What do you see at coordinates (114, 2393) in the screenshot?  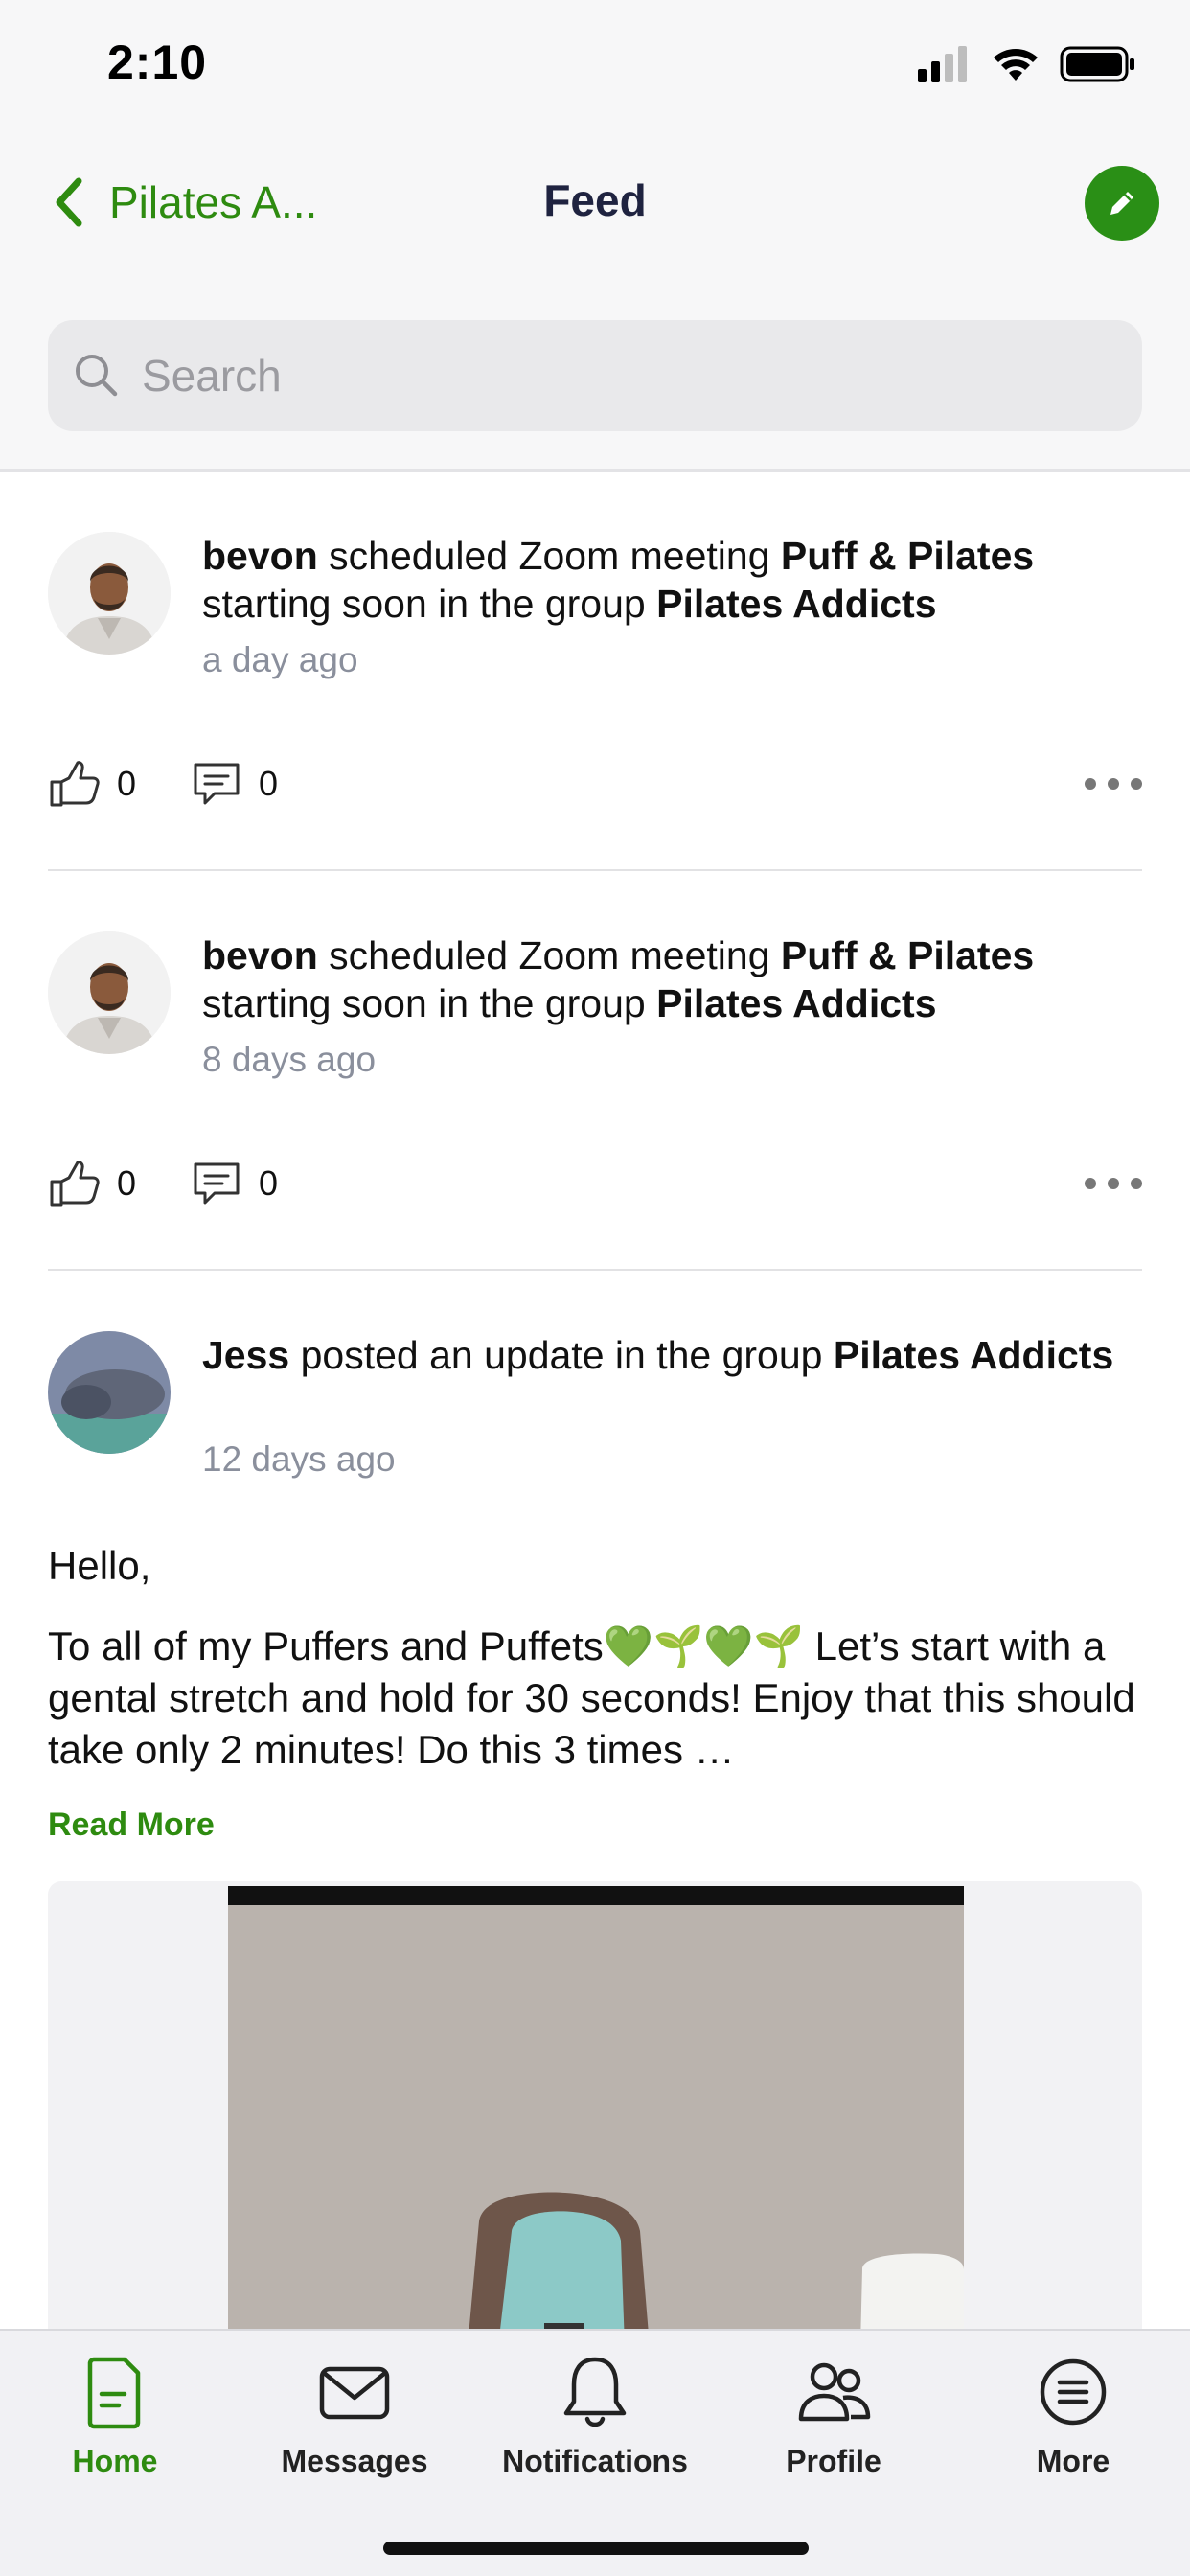 I see `home-document-icon` at bounding box center [114, 2393].